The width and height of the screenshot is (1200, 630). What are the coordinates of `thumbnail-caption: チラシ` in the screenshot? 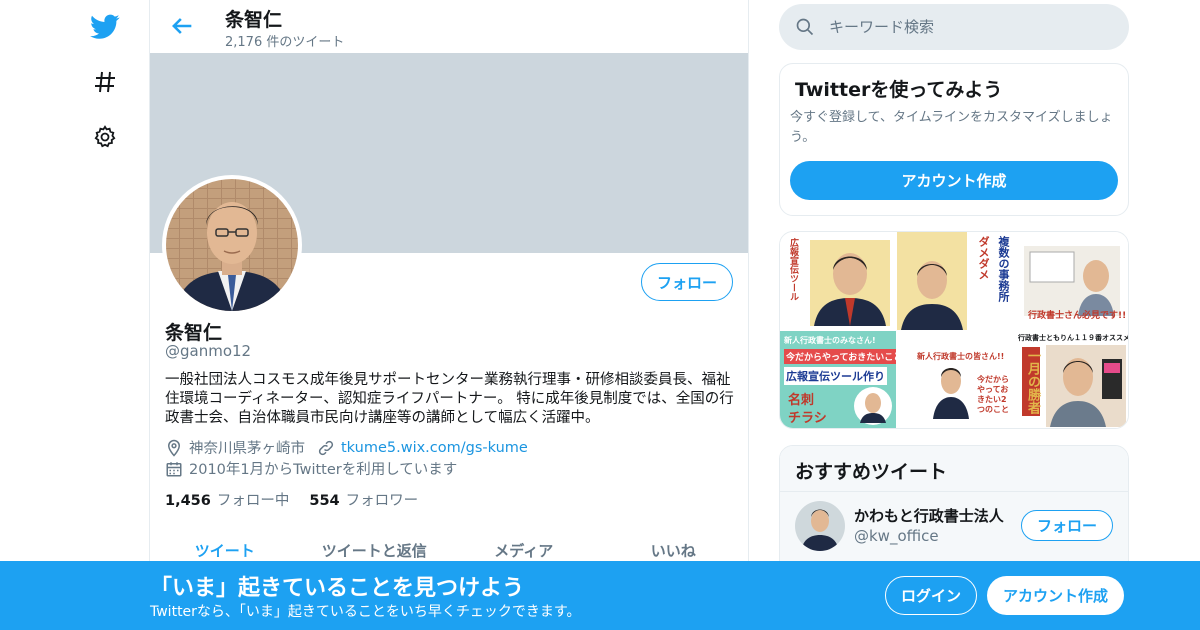 It's located at (807, 418).